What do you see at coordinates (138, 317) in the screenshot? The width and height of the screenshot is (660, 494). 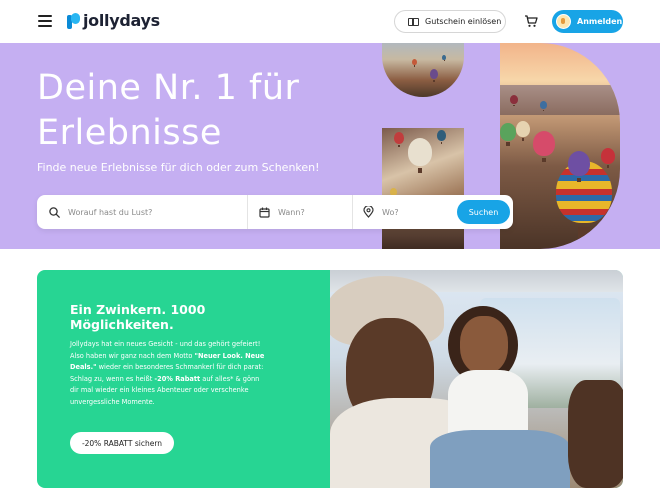 I see `promo-title: Ein Zwinkern. 1000 Möglichkeiten.` at bounding box center [138, 317].